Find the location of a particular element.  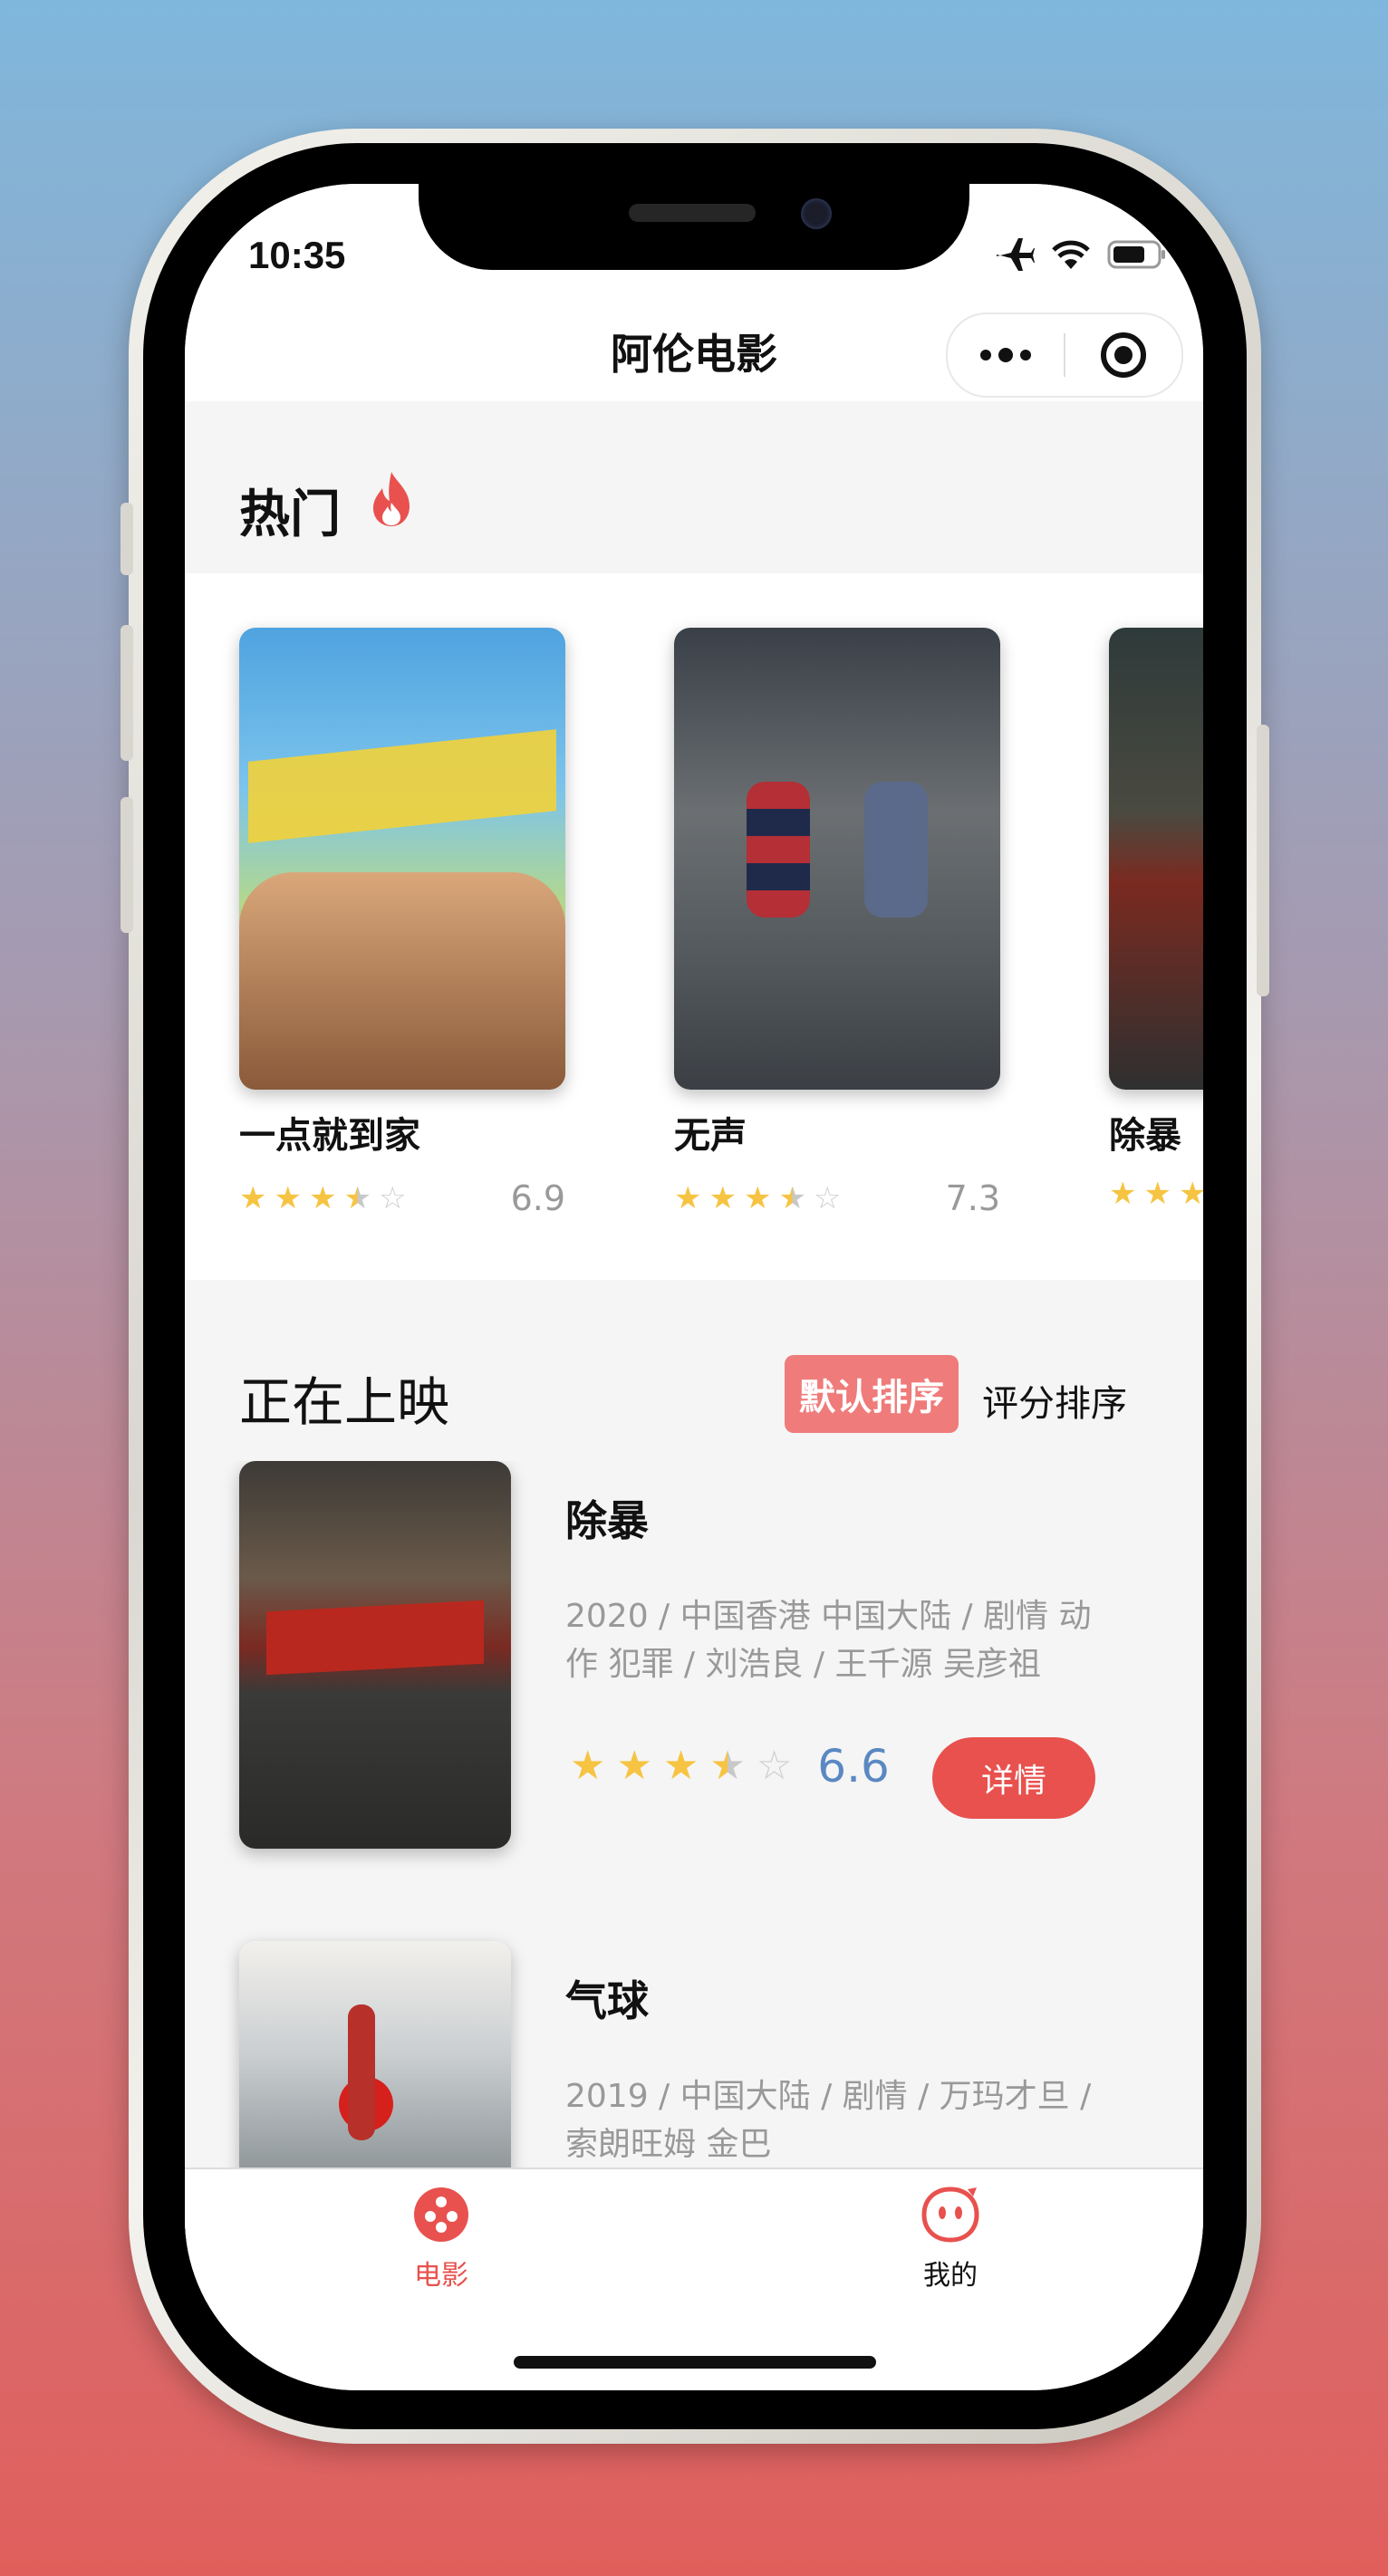

power-button is located at coordinates (1263, 860).